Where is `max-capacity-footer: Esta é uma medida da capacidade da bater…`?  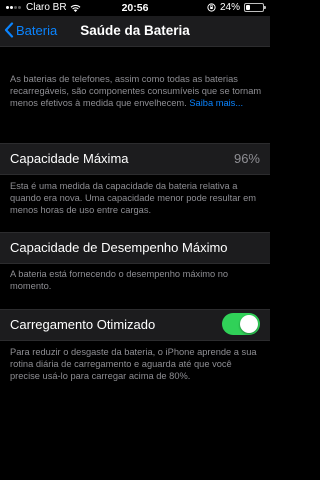
max-capacity-footer: Esta é uma medida da capacidade da bater… is located at coordinates (133, 198).